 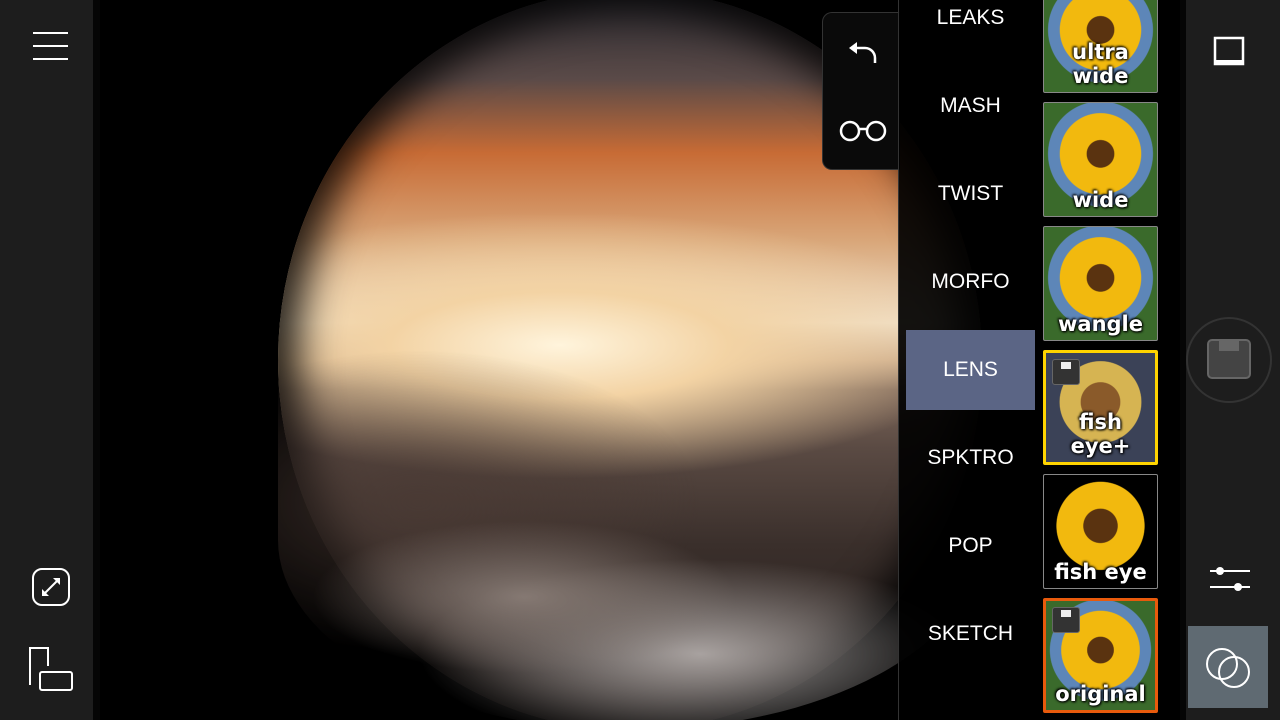 I want to click on preset-wangle: wangle, so click(x=1100, y=283).